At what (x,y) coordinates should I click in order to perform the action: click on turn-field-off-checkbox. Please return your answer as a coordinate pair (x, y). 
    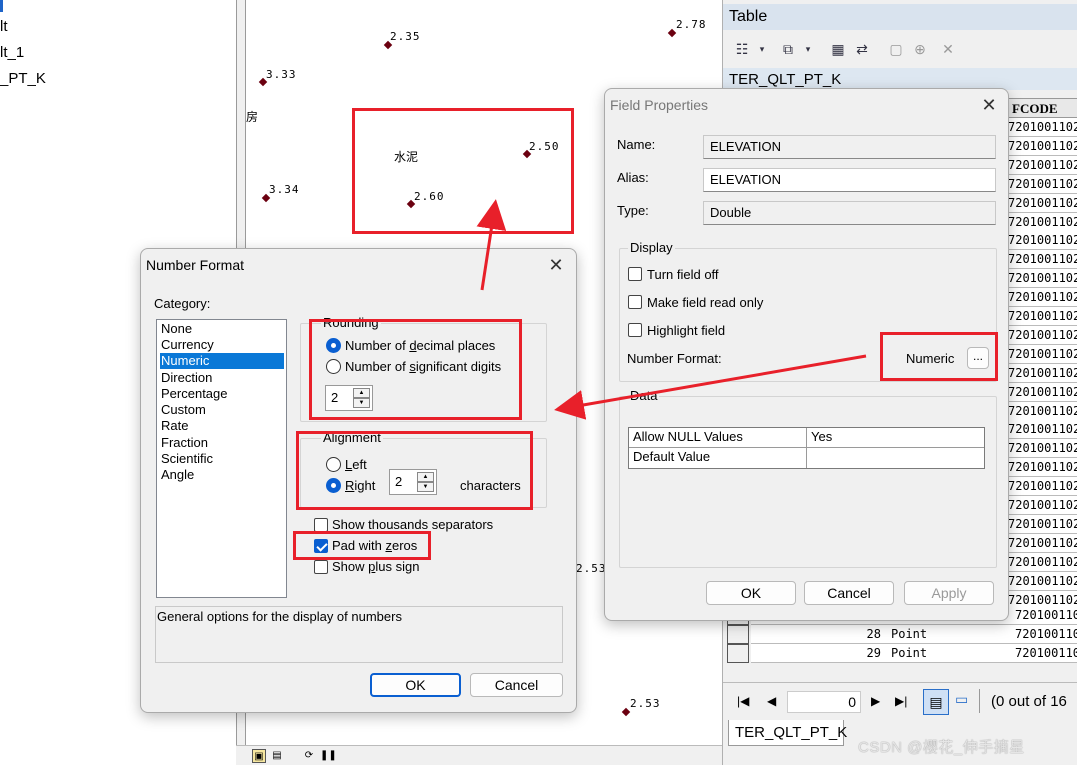
    Looking at the image, I should click on (635, 274).